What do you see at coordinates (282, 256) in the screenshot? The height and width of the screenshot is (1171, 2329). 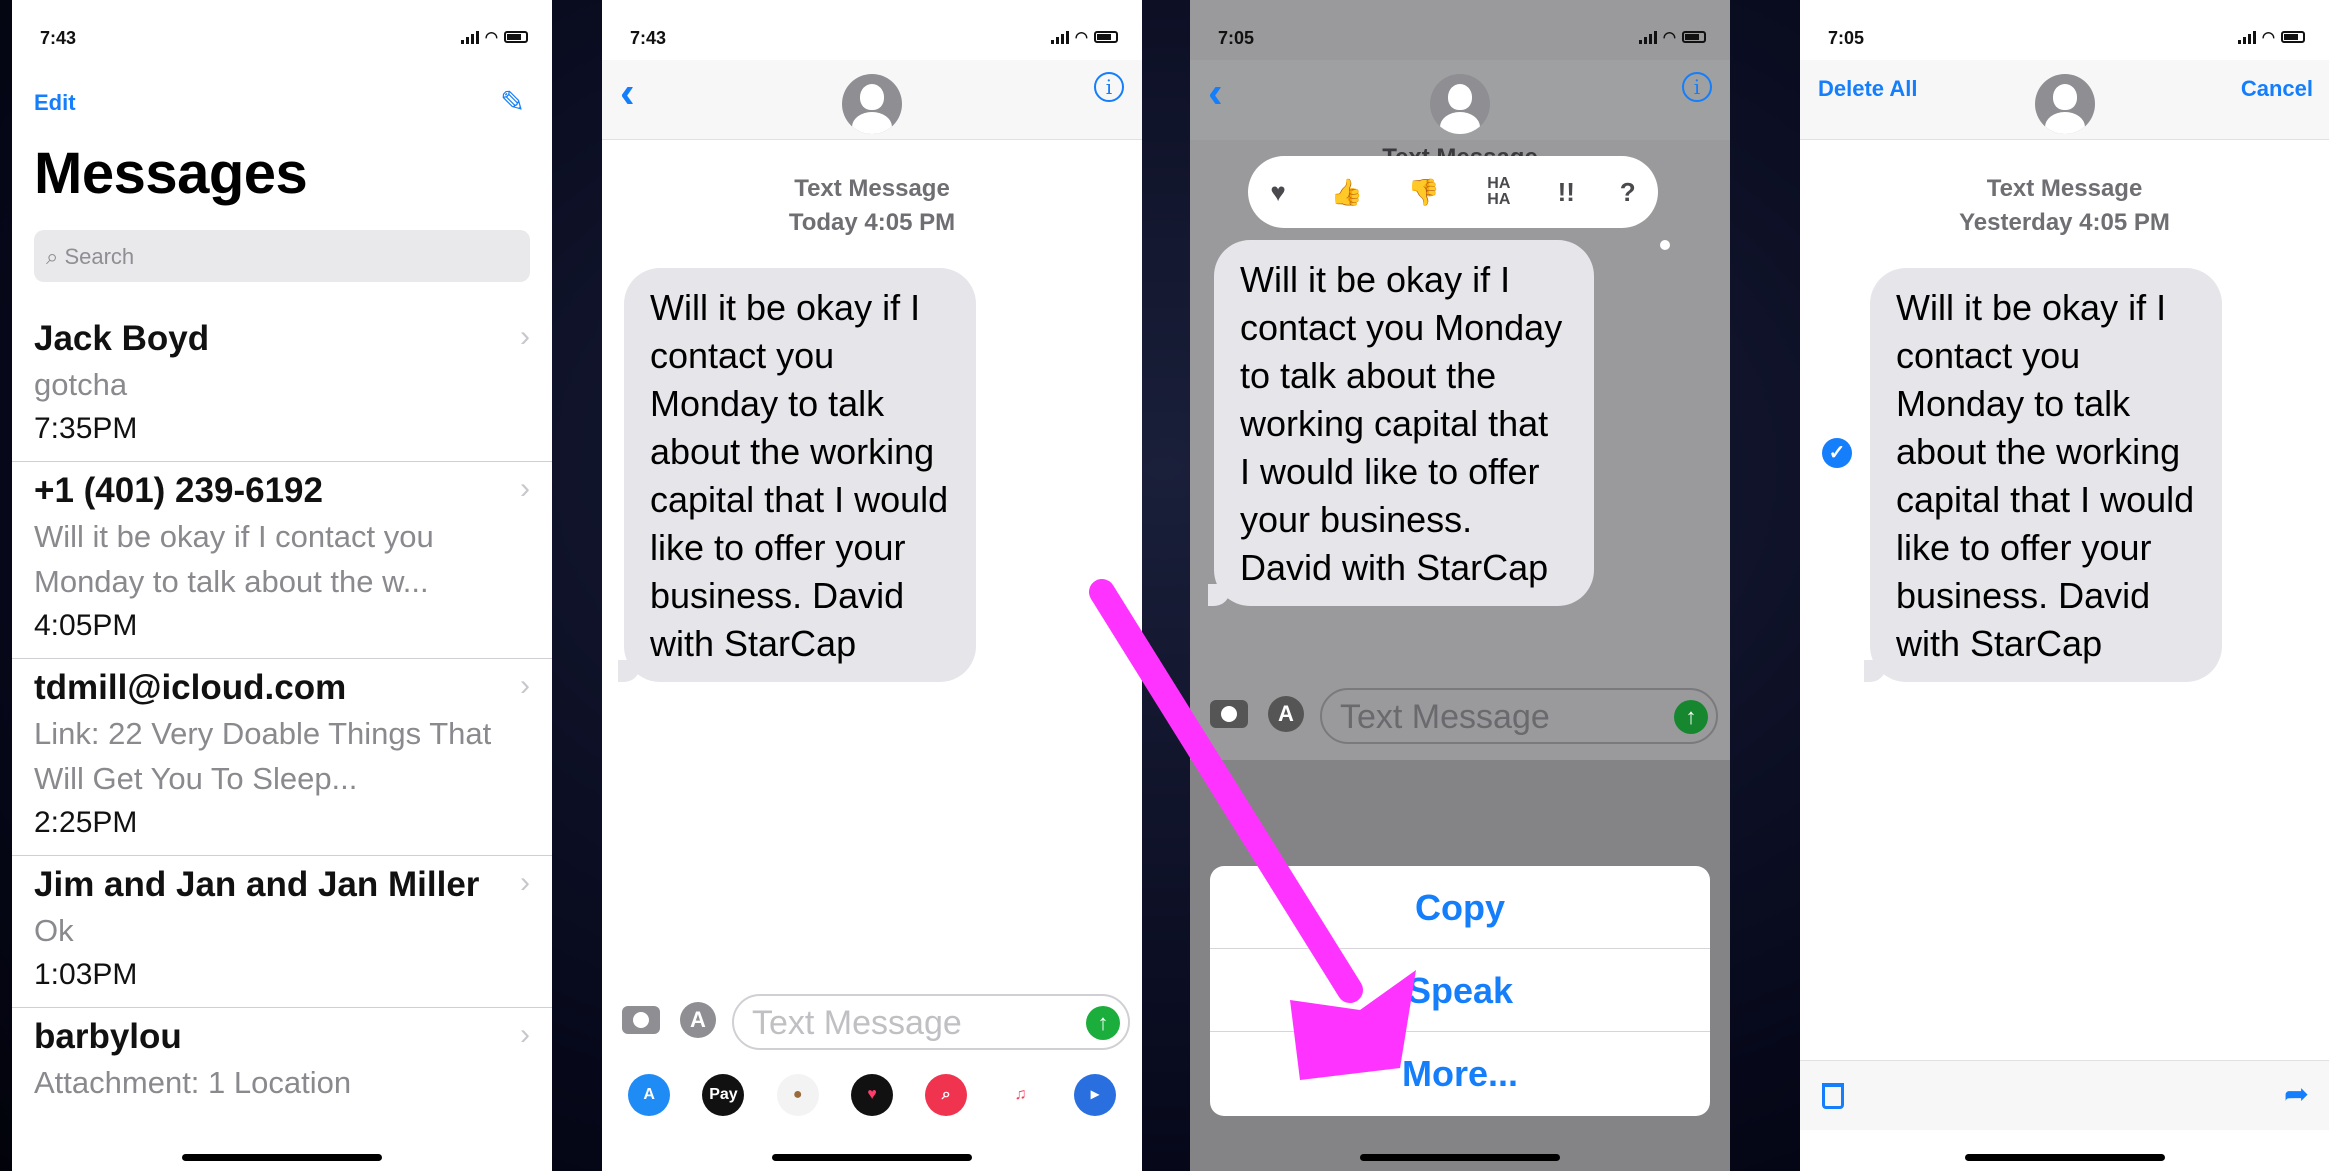 I see `search-input: ⌕ Search` at bounding box center [282, 256].